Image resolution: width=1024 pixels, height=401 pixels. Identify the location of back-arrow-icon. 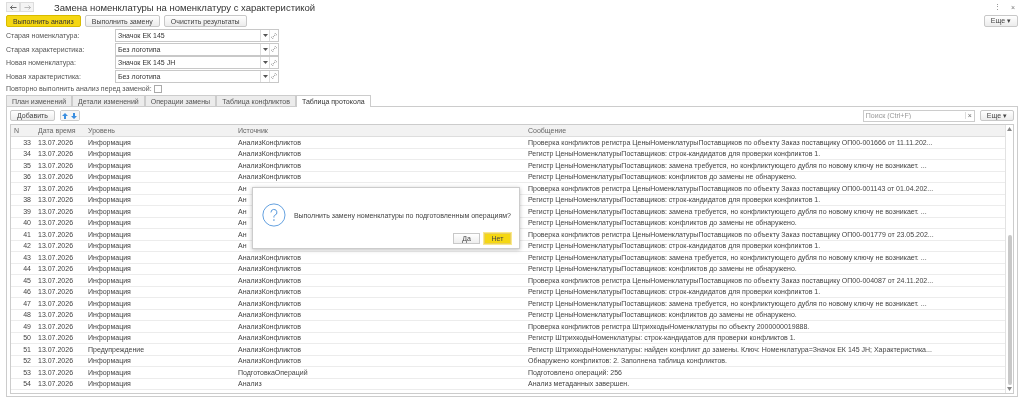
(13, 7).